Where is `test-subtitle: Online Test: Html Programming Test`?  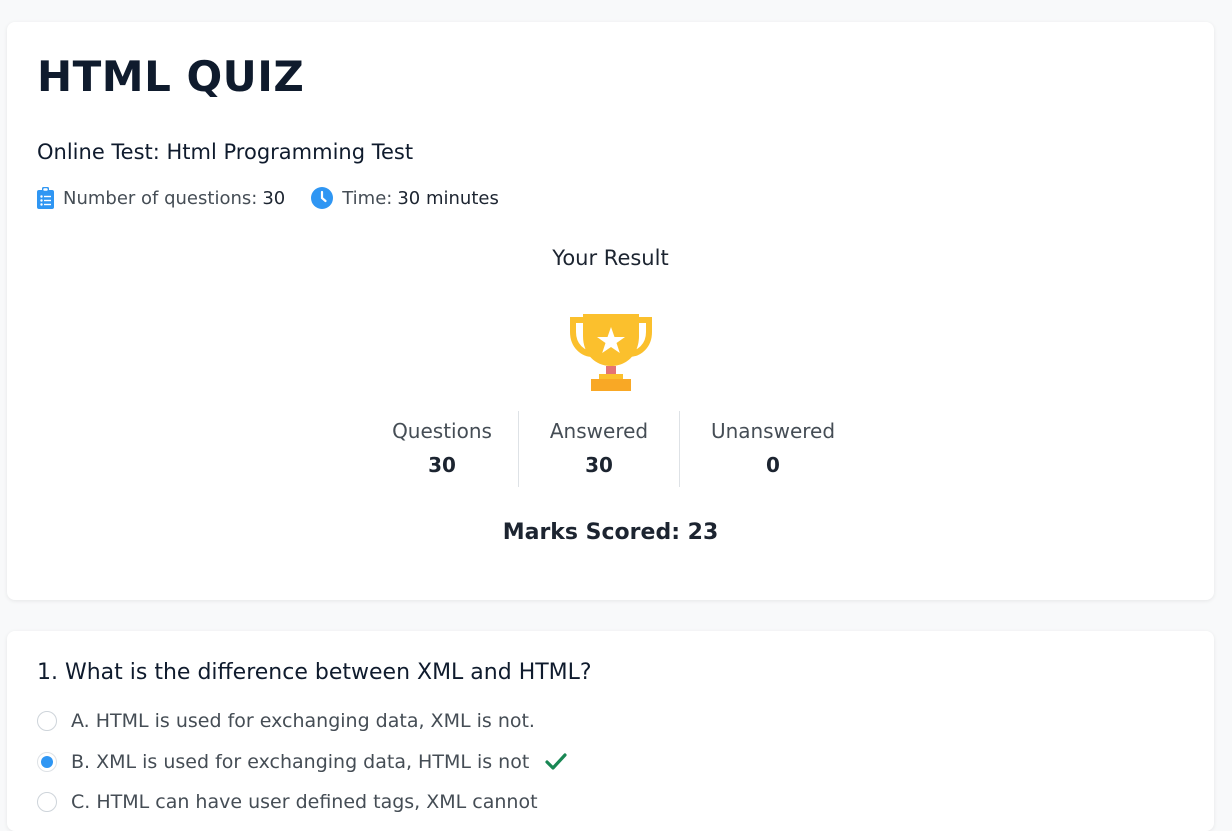
test-subtitle: Online Test: Html Programming Test is located at coordinates (225, 152).